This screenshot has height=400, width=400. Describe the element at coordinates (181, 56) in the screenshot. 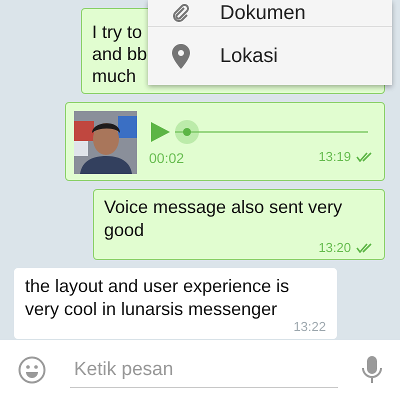

I see `location-pin-icon` at that location.